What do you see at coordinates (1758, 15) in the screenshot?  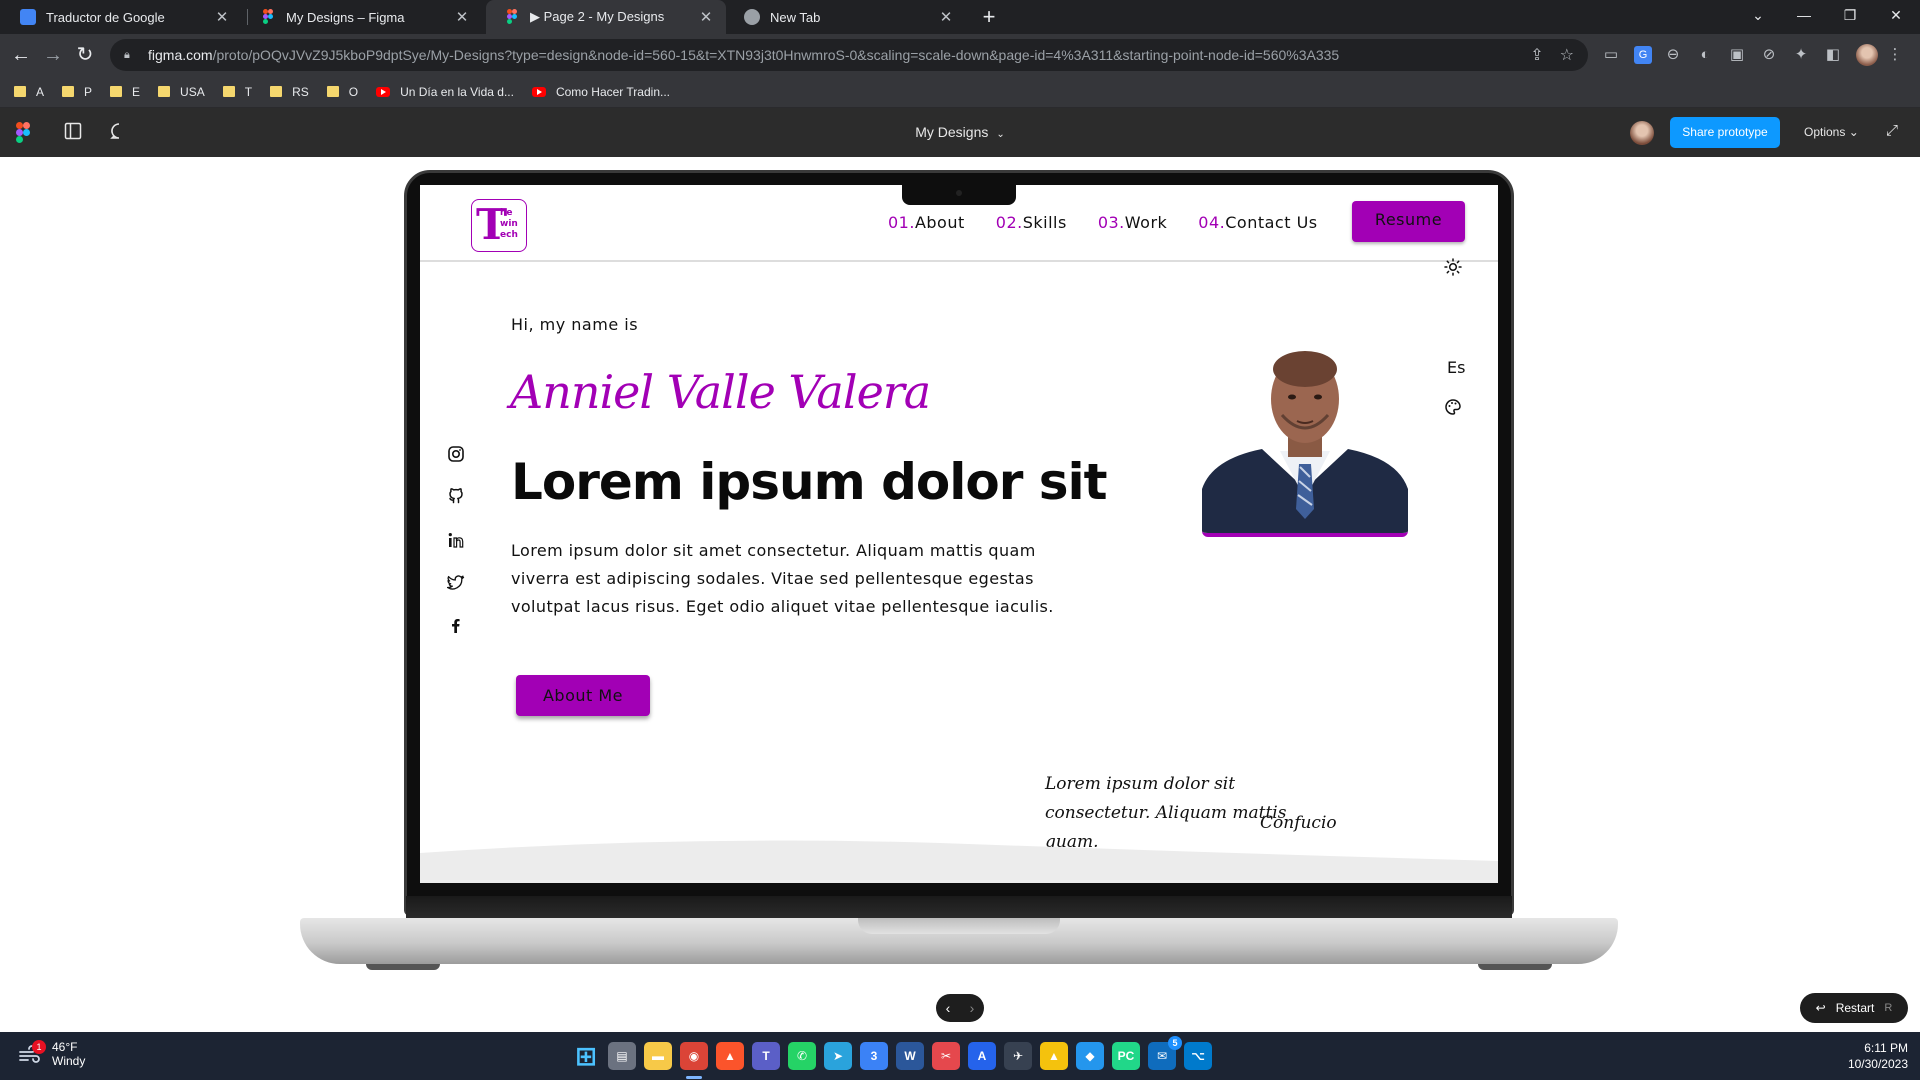 I see `tab-search-icon: ⌄` at bounding box center [1758, 15].